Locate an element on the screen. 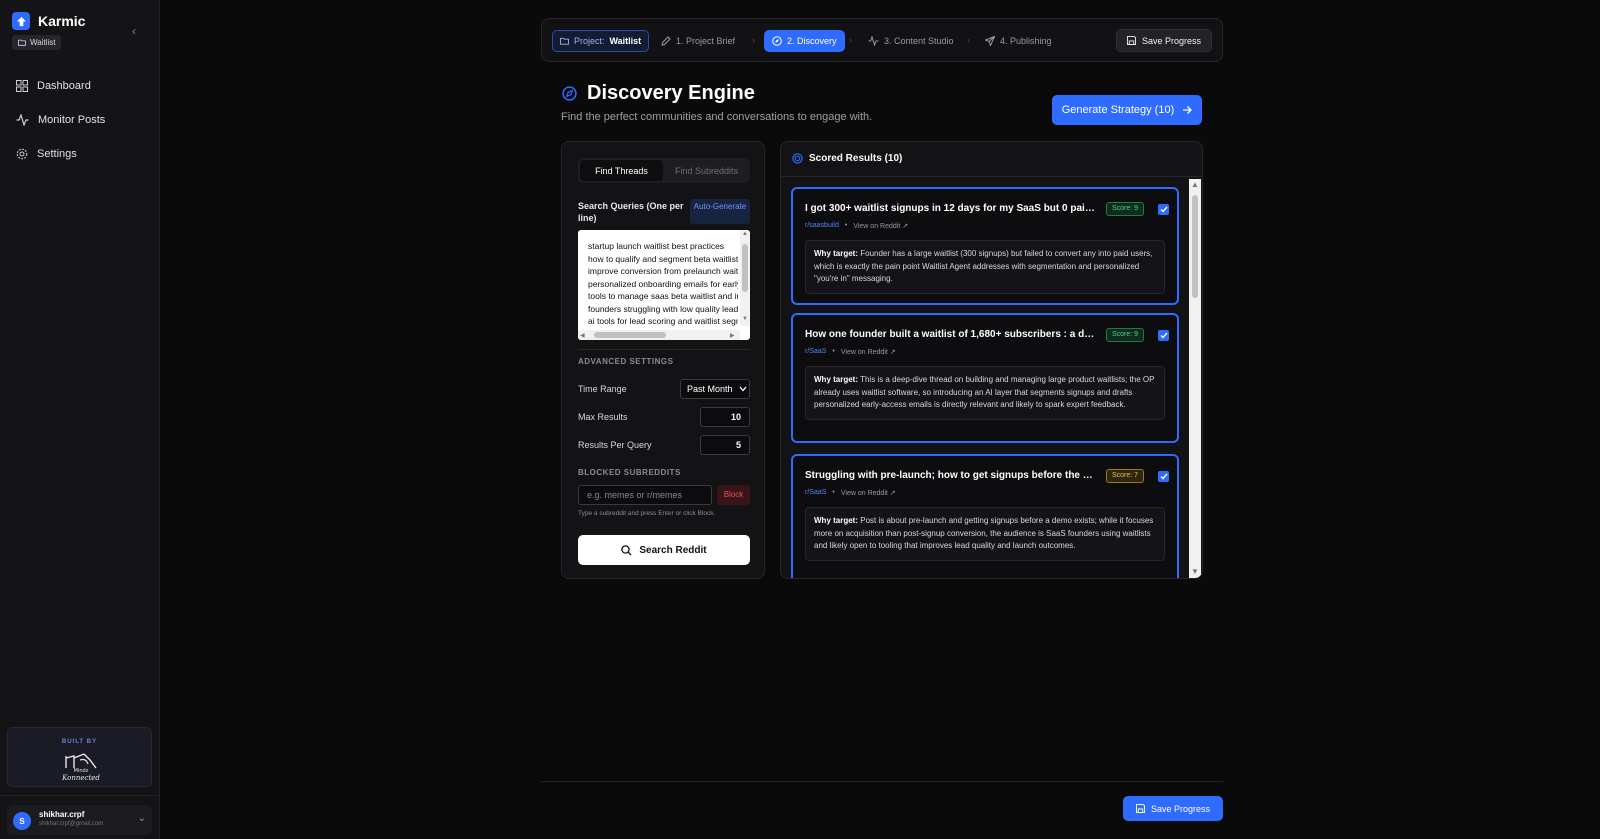 The height and width of the screenshot is (839, 1600). search-reddit-label: Search Reddit is located at coordinates (673, 550).